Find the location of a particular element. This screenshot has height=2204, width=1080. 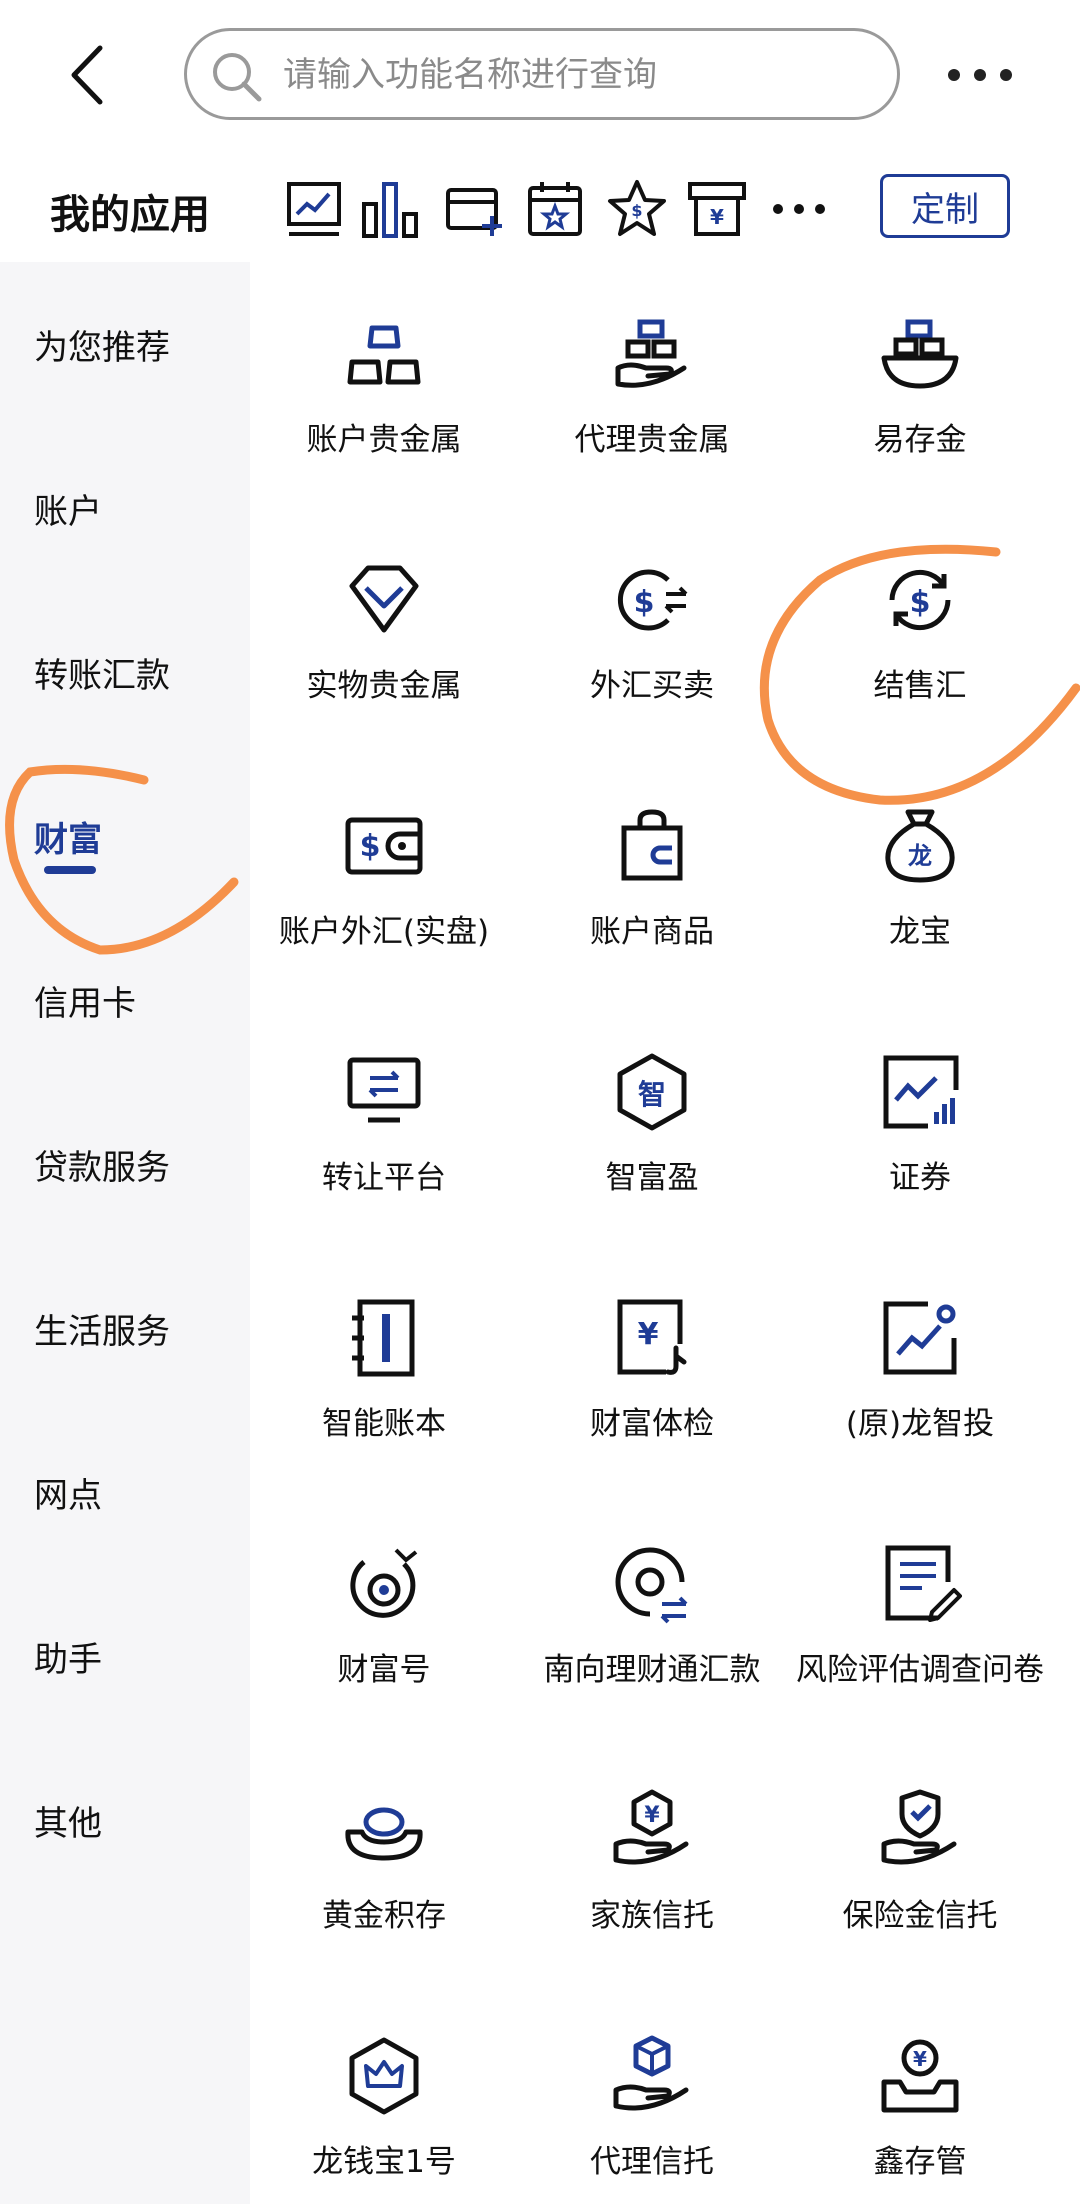

app-wealth-account: 财富号 is located at coordinates (384, 1617).